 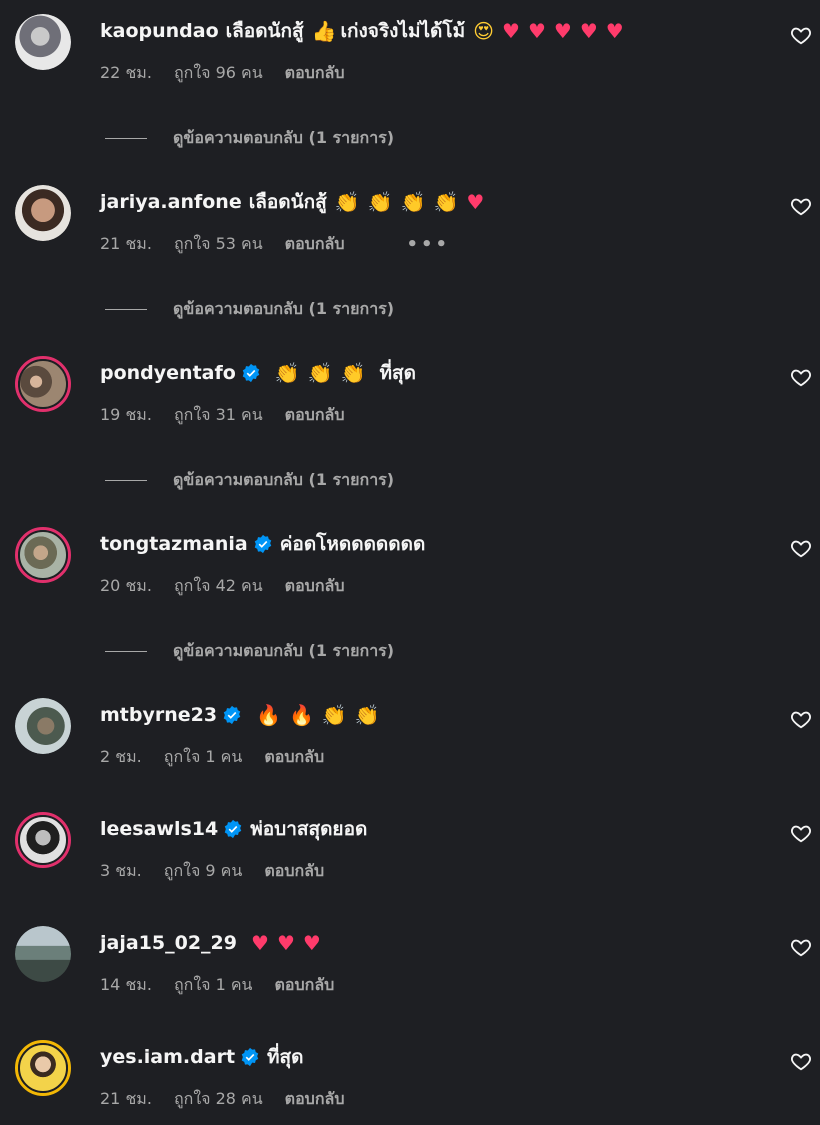 I want to click on comment-time: 3 ชม., so click(x=121, y=870).